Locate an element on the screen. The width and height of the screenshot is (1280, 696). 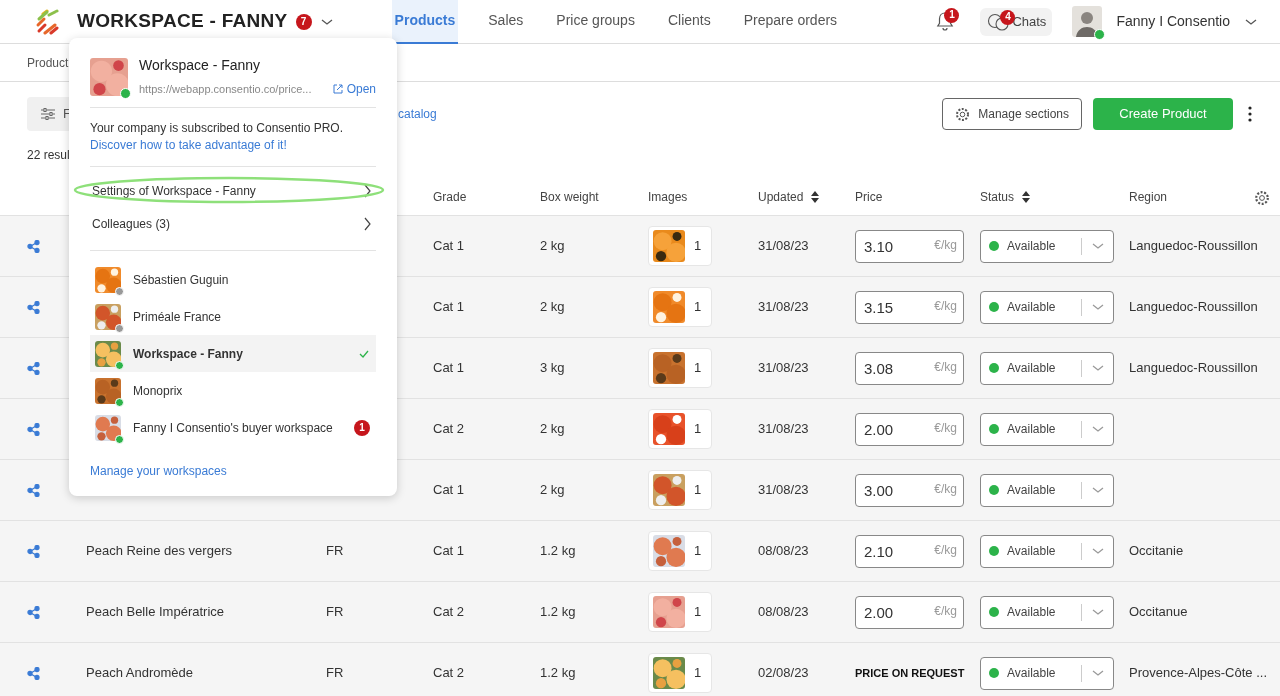
workspace-item: Monoprix is located at coordinates (233, 390).